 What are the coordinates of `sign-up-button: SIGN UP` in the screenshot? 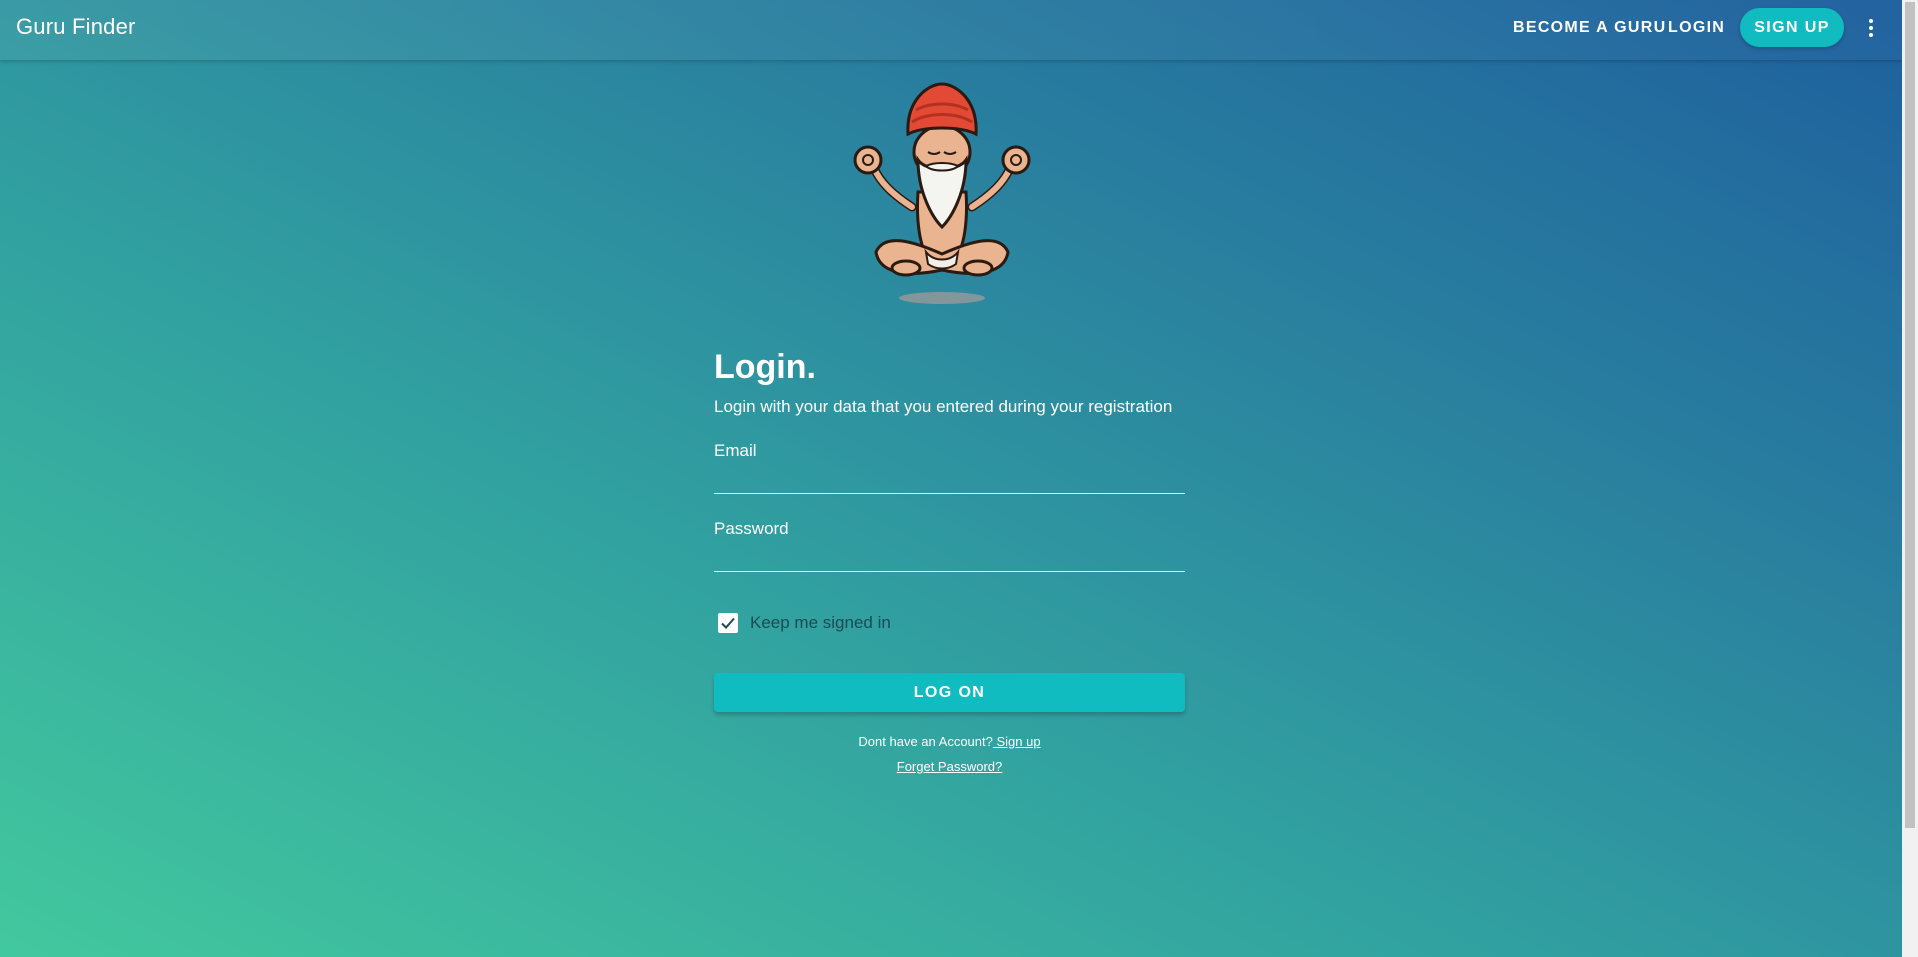 It's located at (1792, 27).